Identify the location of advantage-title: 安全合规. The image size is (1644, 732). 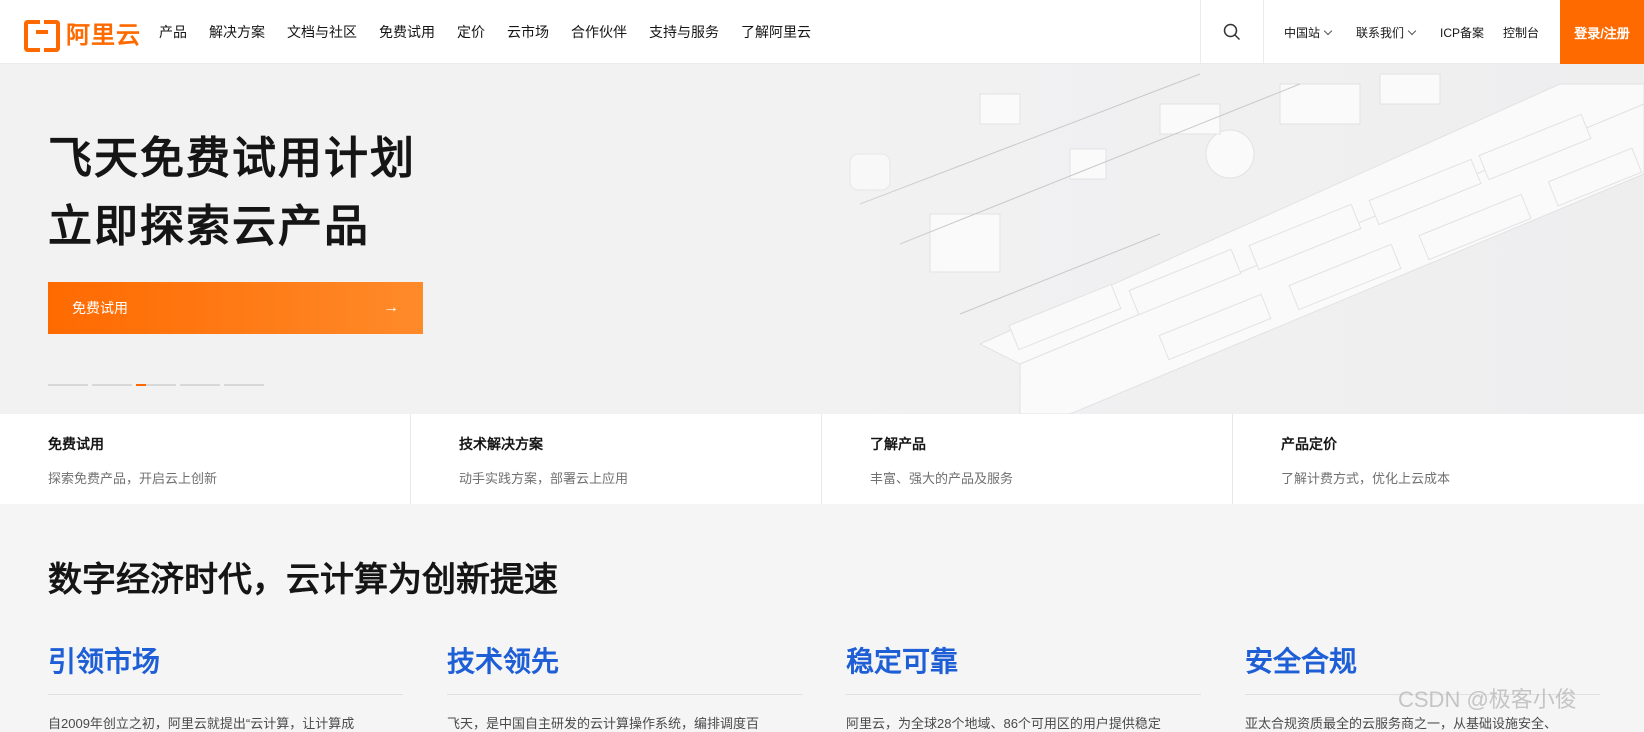
(1301, 661).